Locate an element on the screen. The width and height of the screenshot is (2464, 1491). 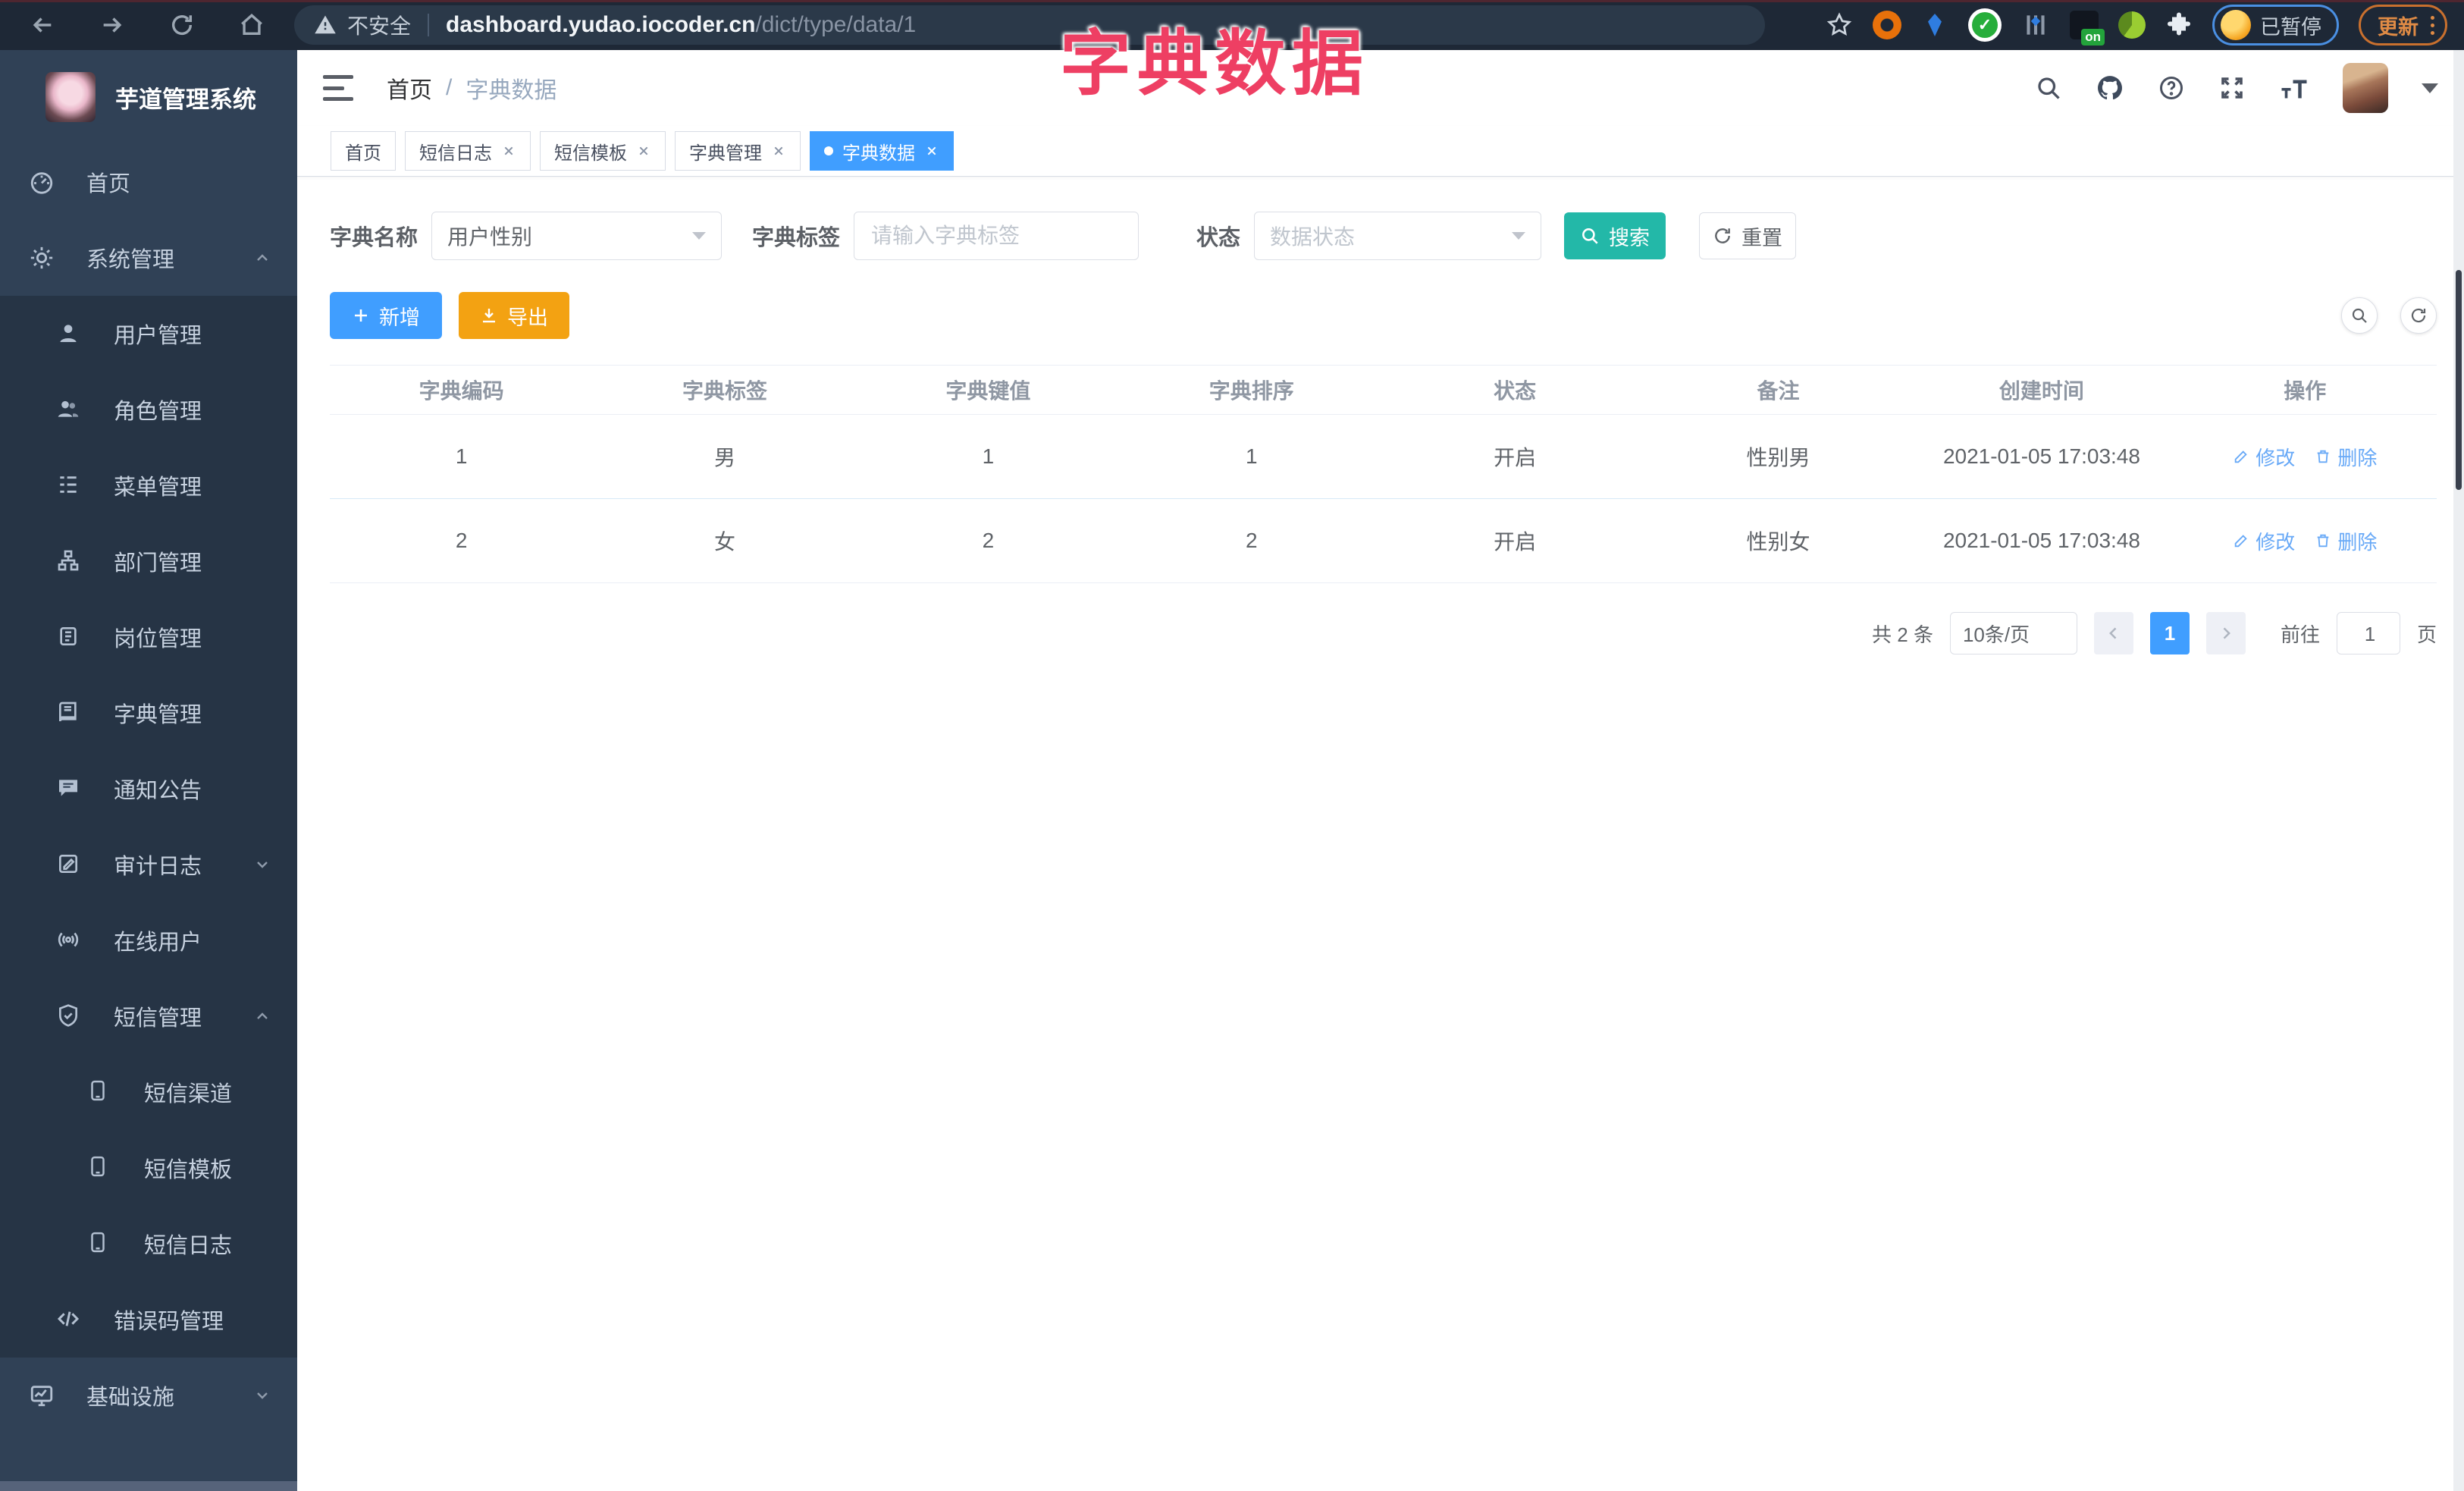
refresh-button is located at coordinates (2418, 315).